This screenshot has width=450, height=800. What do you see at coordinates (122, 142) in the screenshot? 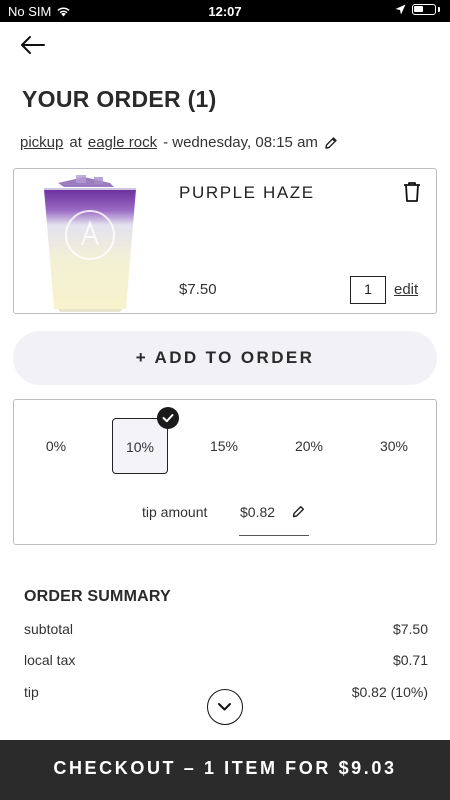
I see `pickup-location-link: eagle rock` at bounding box center [122, 142].